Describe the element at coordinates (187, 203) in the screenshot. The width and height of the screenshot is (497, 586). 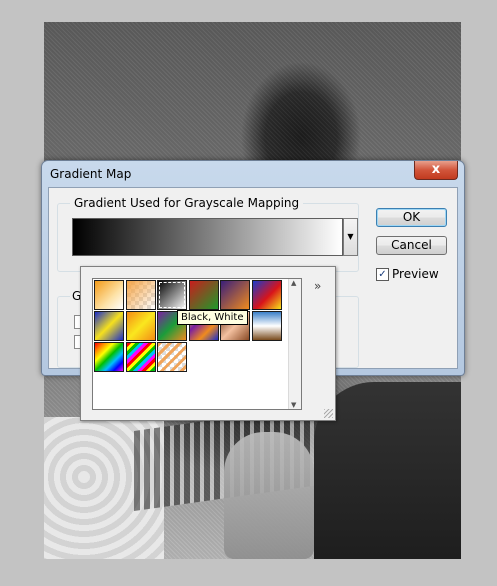
I see `gradient-group-label: Gradient Used for Grayscale Mapping` at that location.